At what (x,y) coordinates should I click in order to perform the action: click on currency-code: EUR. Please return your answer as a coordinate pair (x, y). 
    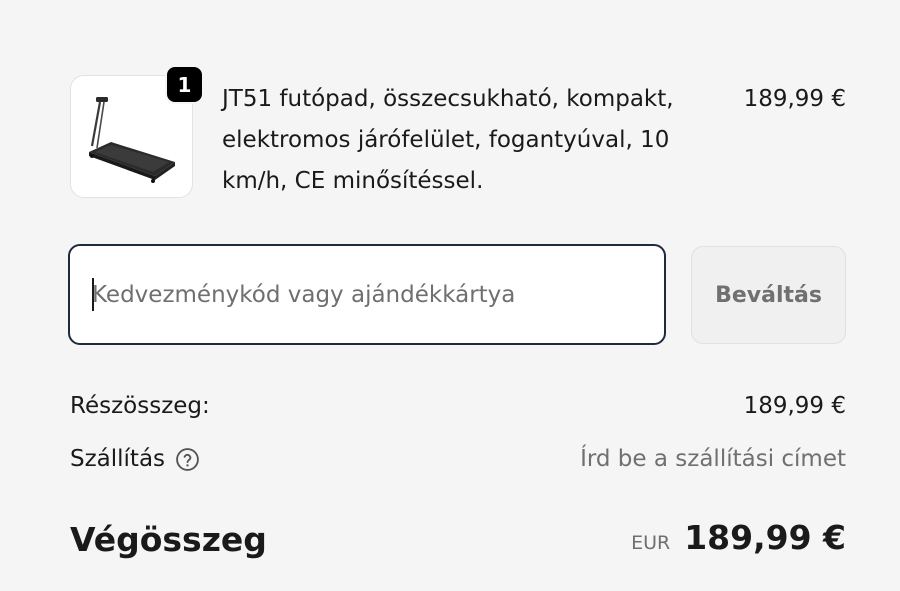
    Looking at the image, I should click on (651, 543).